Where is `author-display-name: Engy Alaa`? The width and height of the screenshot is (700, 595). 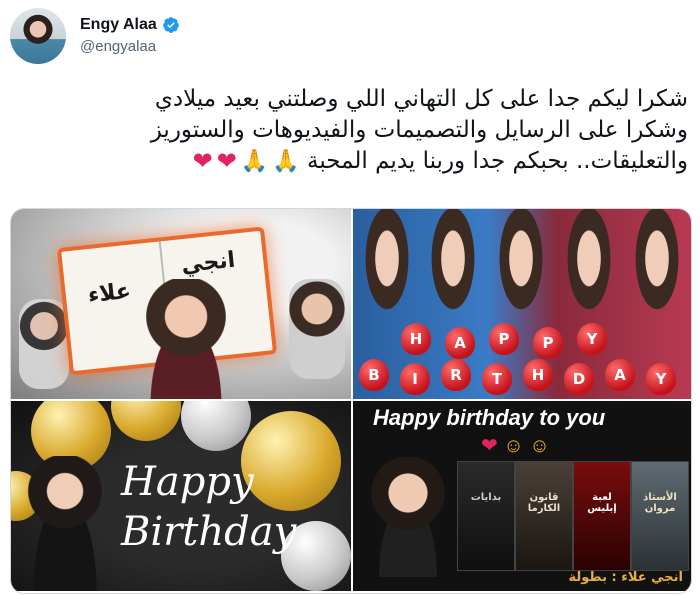
author-display-name: Engy Alaa is located at coordinates (118, 25).